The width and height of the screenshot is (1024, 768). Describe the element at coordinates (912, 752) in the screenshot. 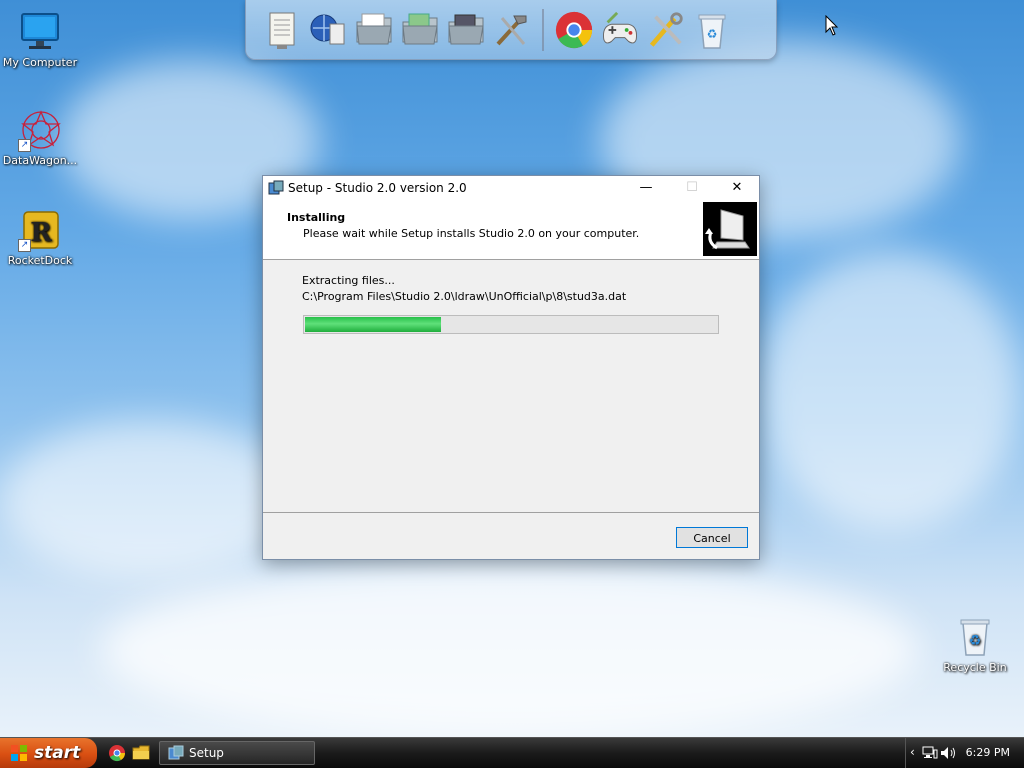

I see `tray-expand-icon: ‹` at that location.